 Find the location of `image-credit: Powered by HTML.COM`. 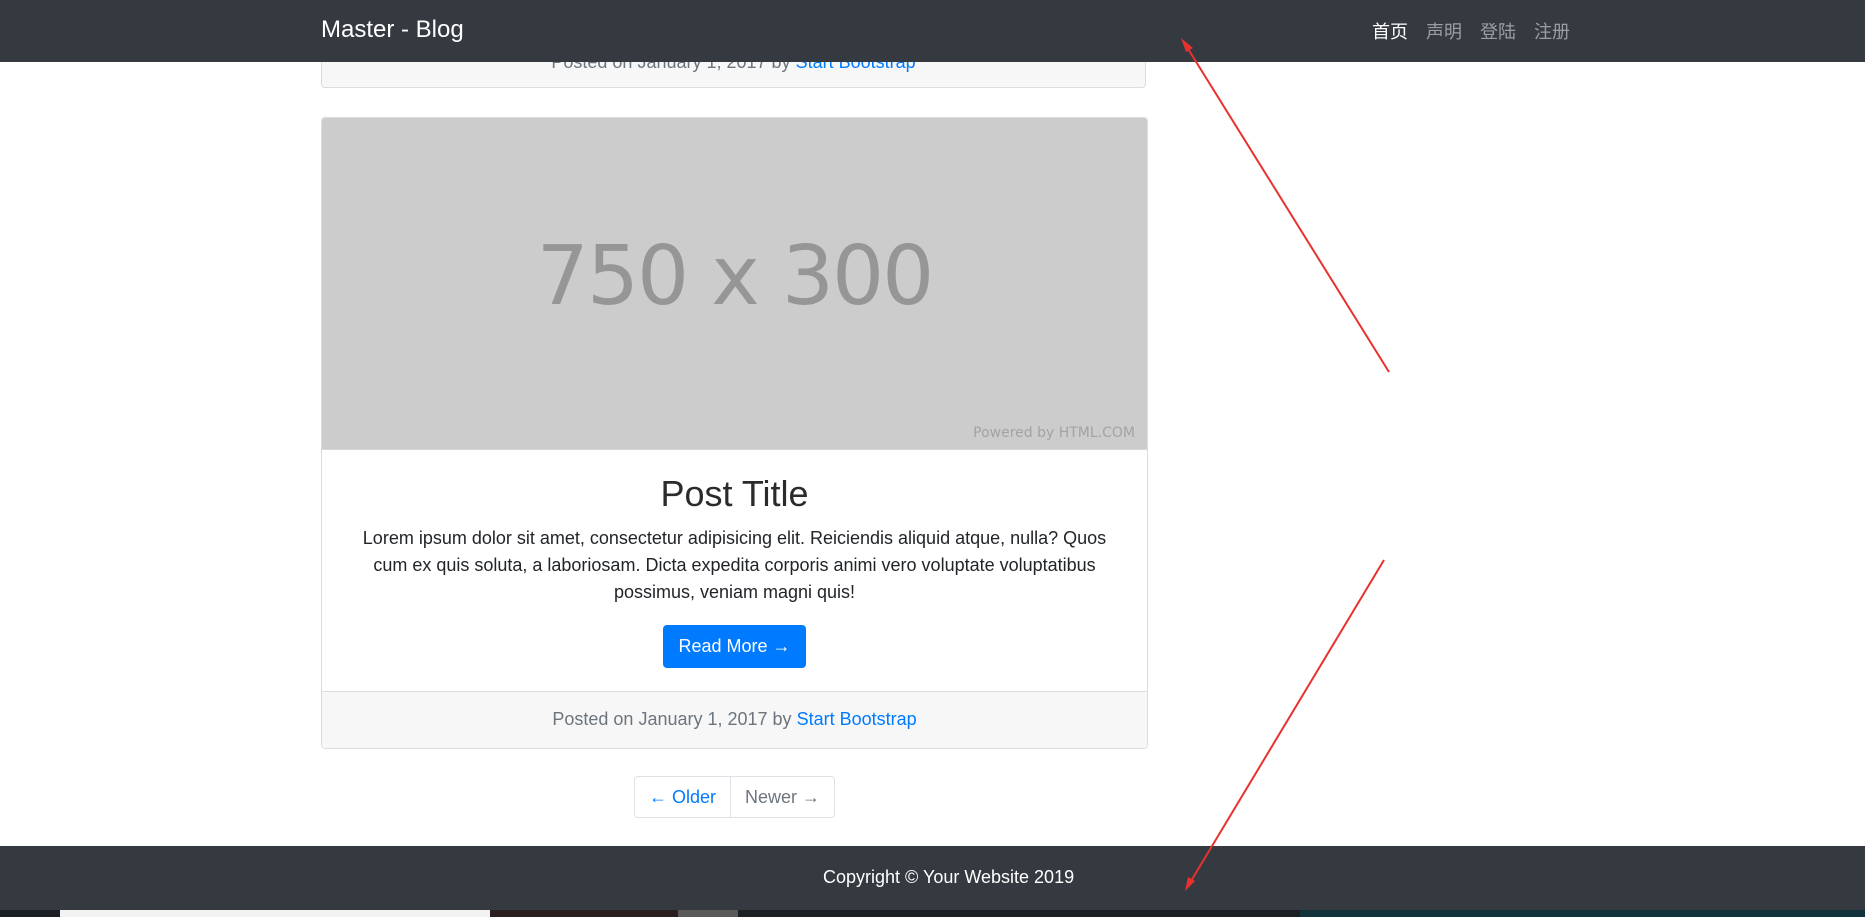

image-credit: Powered by HTML.COM is located at coordinates (1054, 433).